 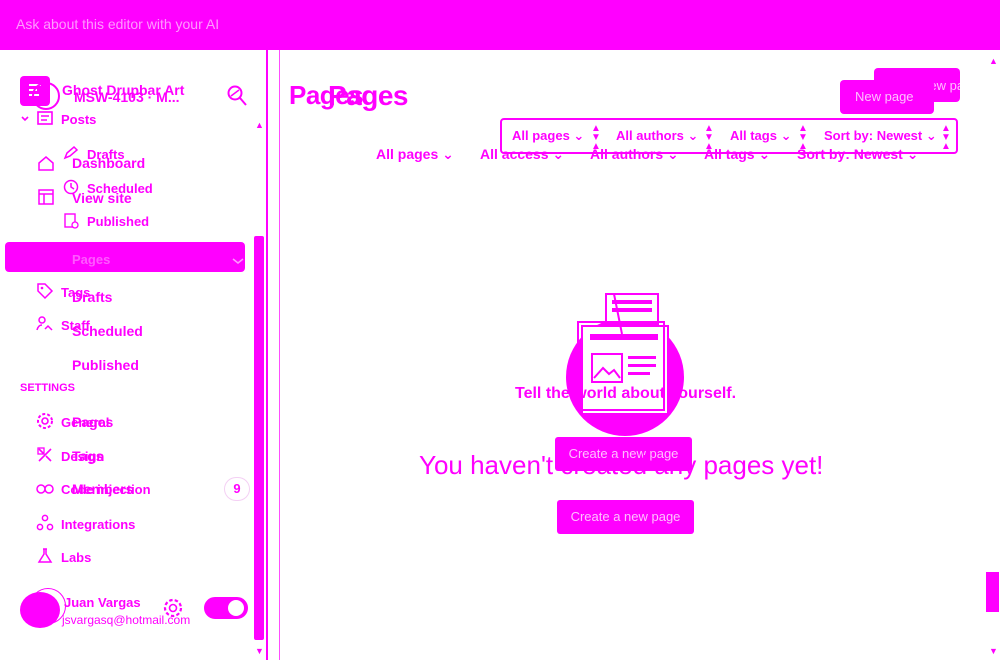 I want to click on tag-icon, so click(x=45, y=291).